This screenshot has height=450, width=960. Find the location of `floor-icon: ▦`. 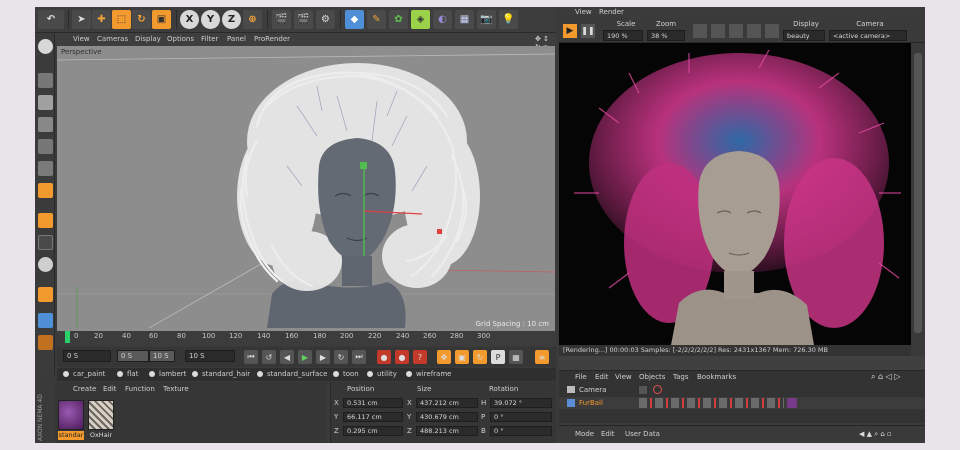

floor-icon: ▦ is located at coordinates (464, 19).